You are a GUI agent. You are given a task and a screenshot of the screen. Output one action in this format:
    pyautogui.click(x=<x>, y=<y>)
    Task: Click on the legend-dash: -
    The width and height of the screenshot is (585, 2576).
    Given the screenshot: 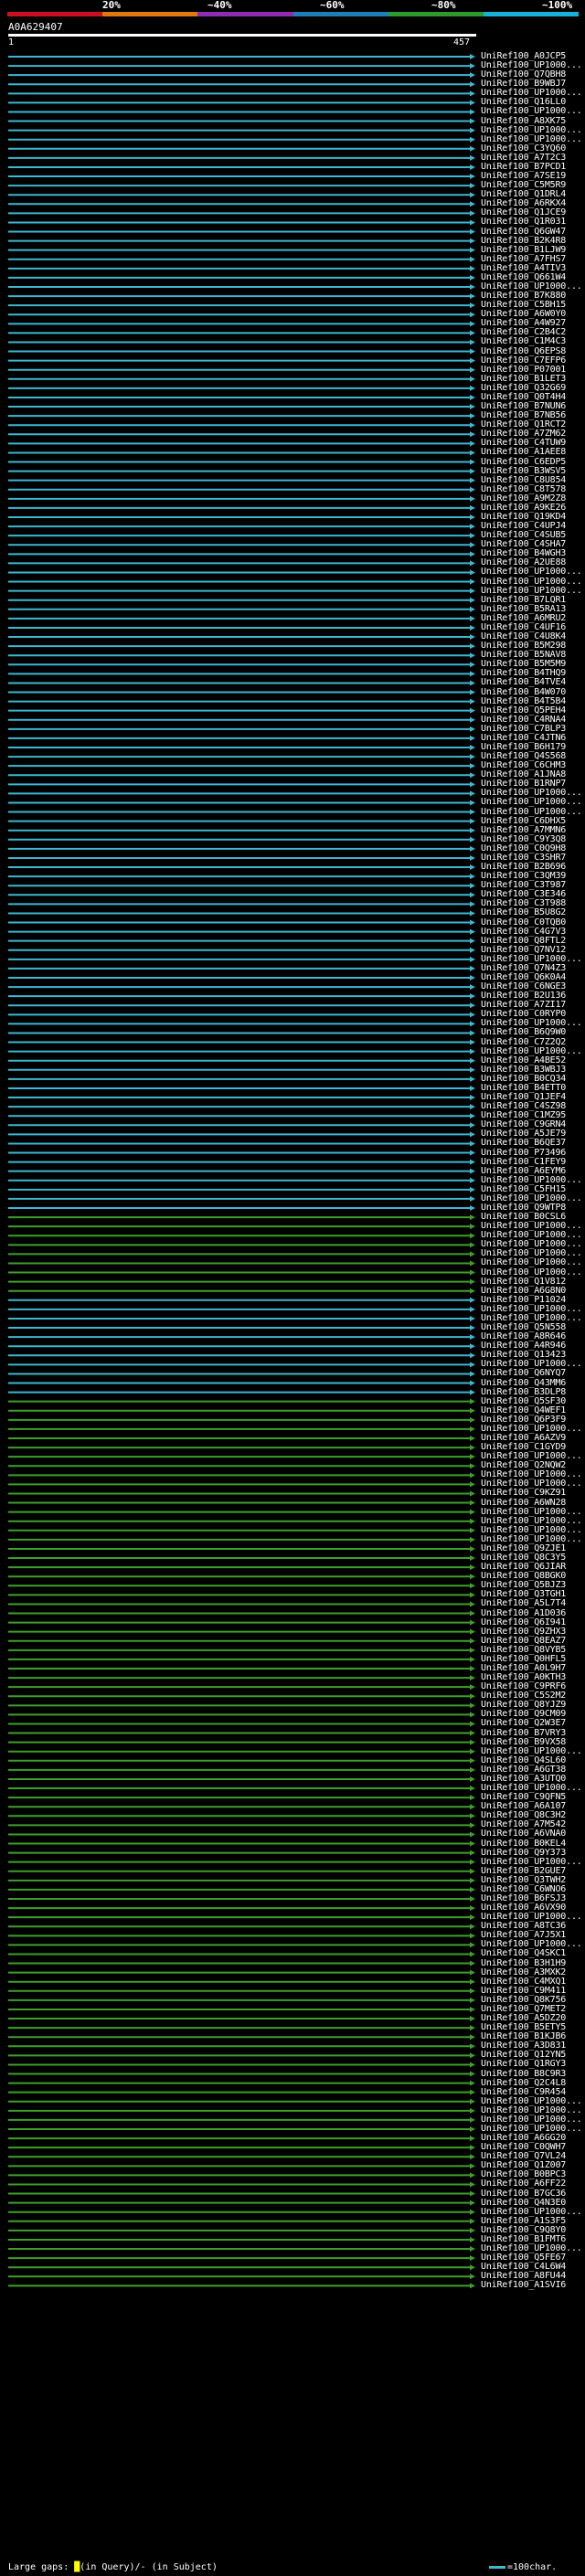 What is the action you would take?
    pyautogui.click(x=143, y=2567)
    